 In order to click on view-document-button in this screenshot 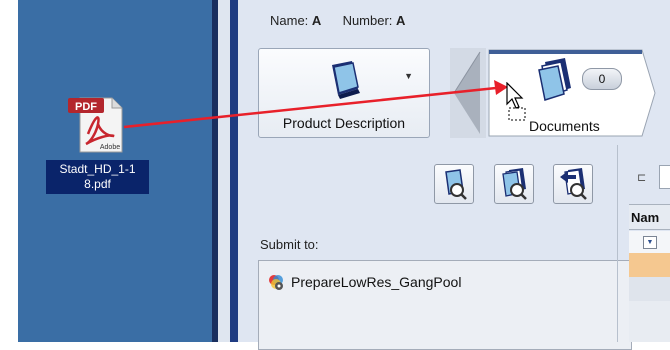, I will do `click(454, 184)`.